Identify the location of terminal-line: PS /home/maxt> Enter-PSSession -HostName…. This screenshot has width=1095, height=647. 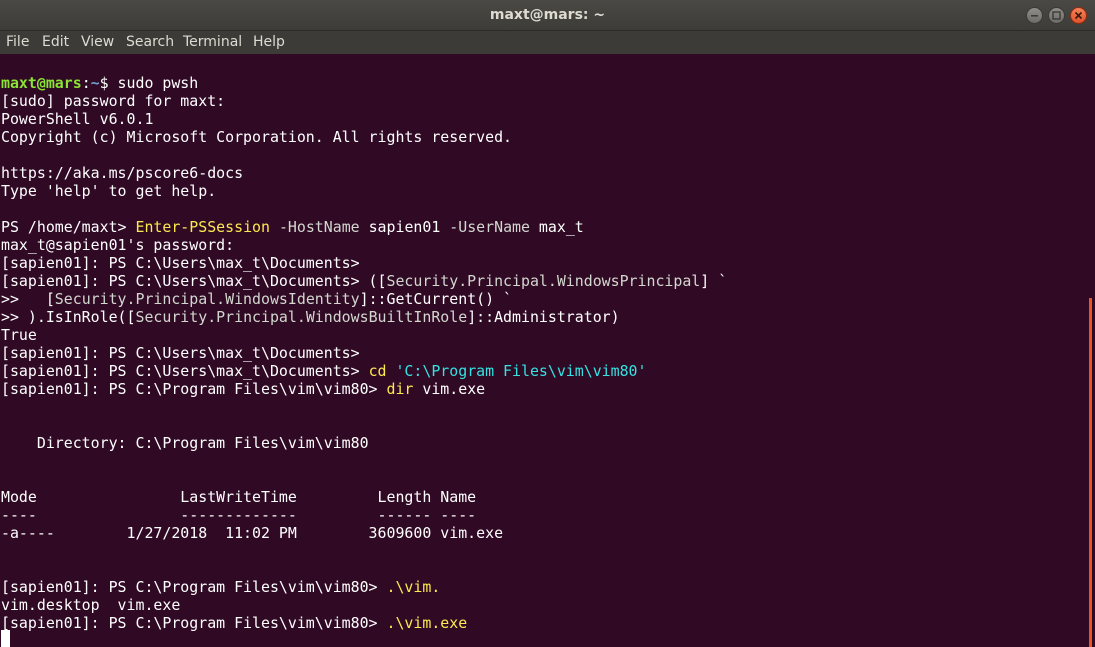
(292, 227).